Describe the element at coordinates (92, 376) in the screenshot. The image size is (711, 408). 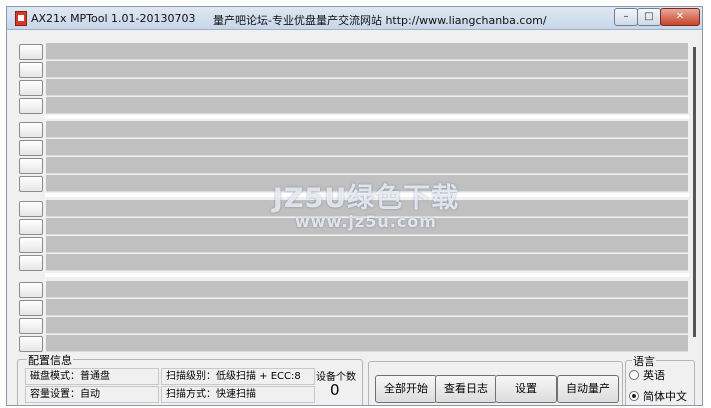
I see `disk-mode-field: 磁盘模式：普通盘` at that location.